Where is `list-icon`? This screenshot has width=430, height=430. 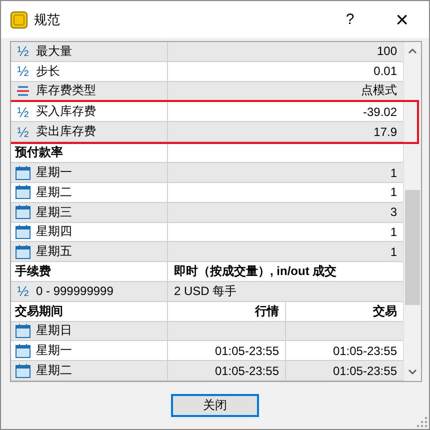 list-icon is located at coordinates (23, 91).